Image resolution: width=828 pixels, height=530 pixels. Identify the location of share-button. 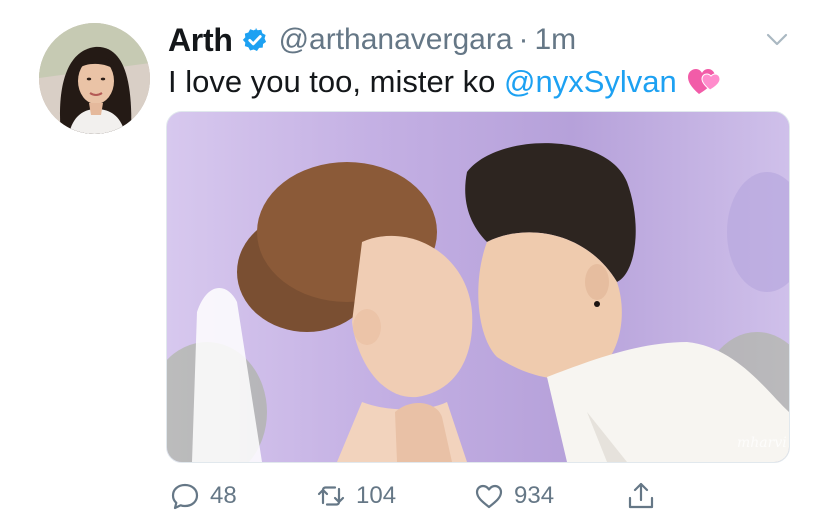
(646, 496).